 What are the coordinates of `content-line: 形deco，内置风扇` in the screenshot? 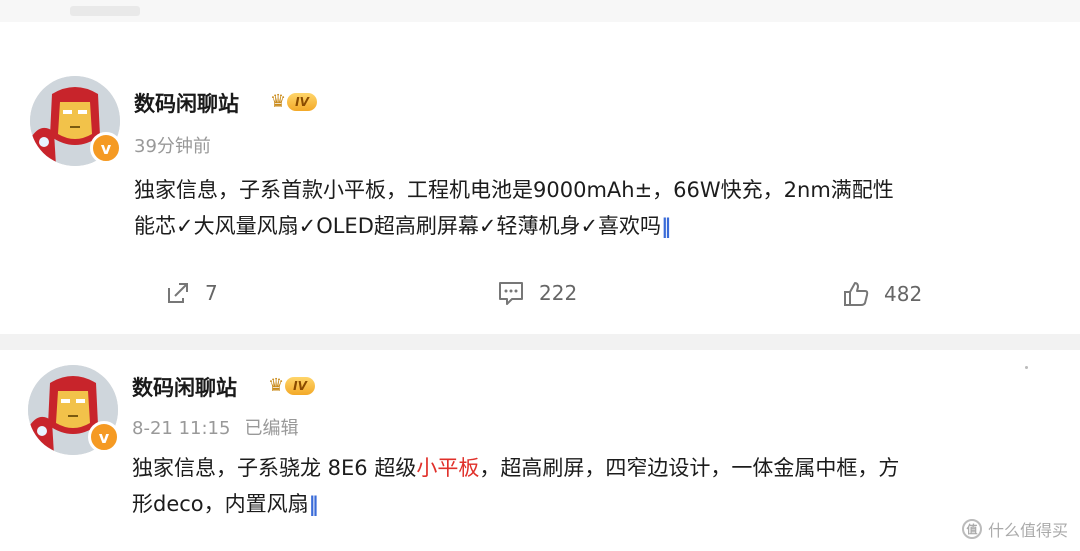 It's located at (220, 504).